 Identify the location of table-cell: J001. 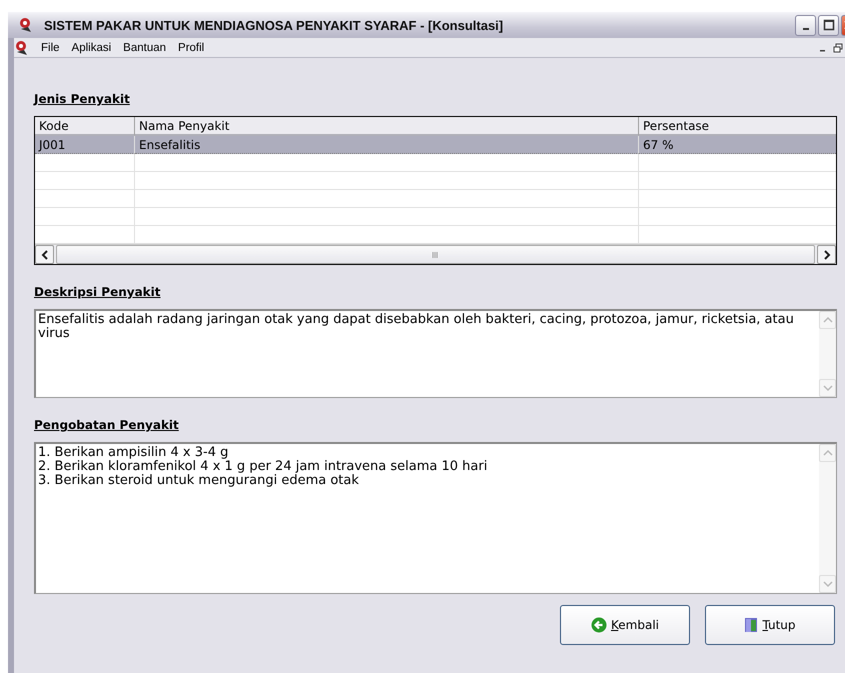
(85, 145).